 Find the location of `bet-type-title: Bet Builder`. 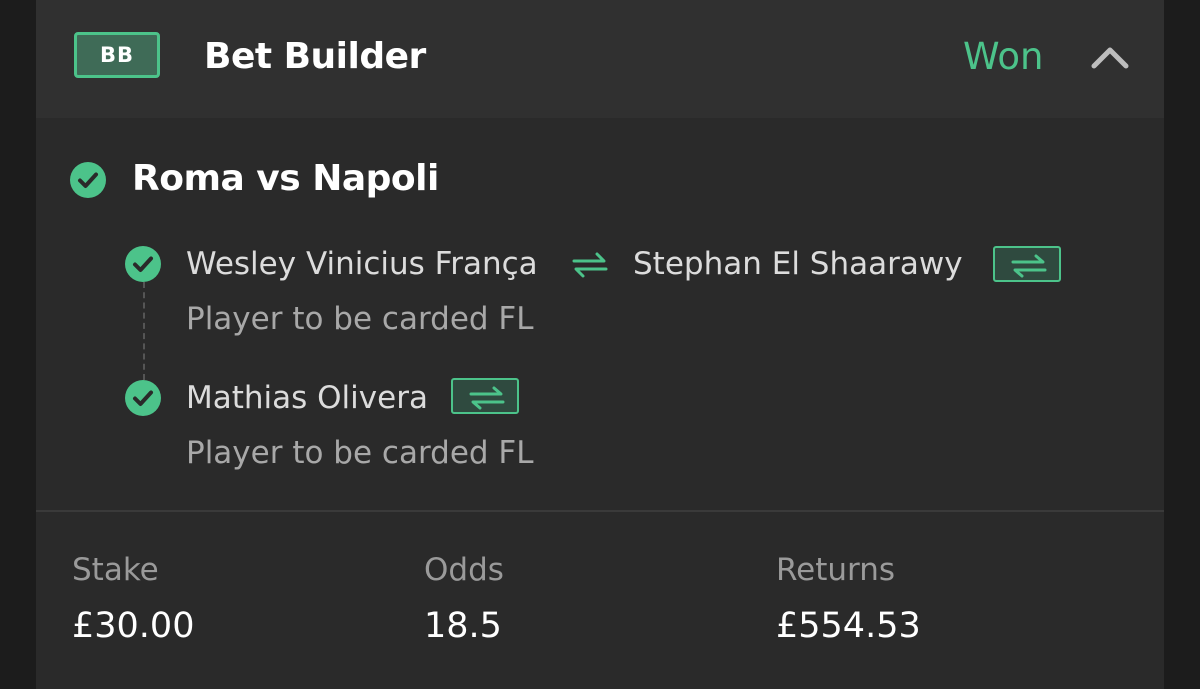

bet-type-title: Bet Builder is located at coordinates (315, 56).